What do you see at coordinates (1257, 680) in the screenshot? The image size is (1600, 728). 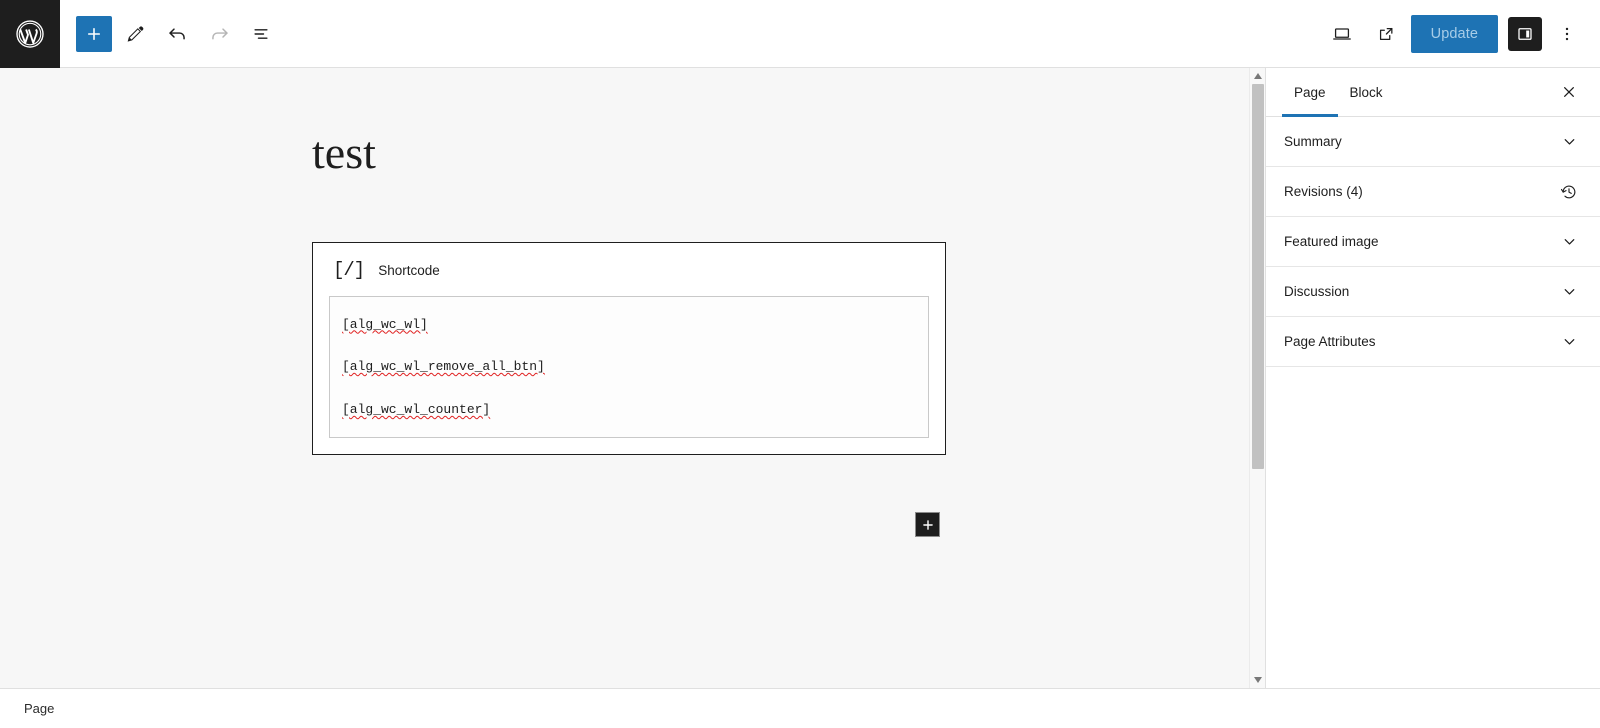 I see `scrollbar-down-arrow` at bounding box center [1257, 680].